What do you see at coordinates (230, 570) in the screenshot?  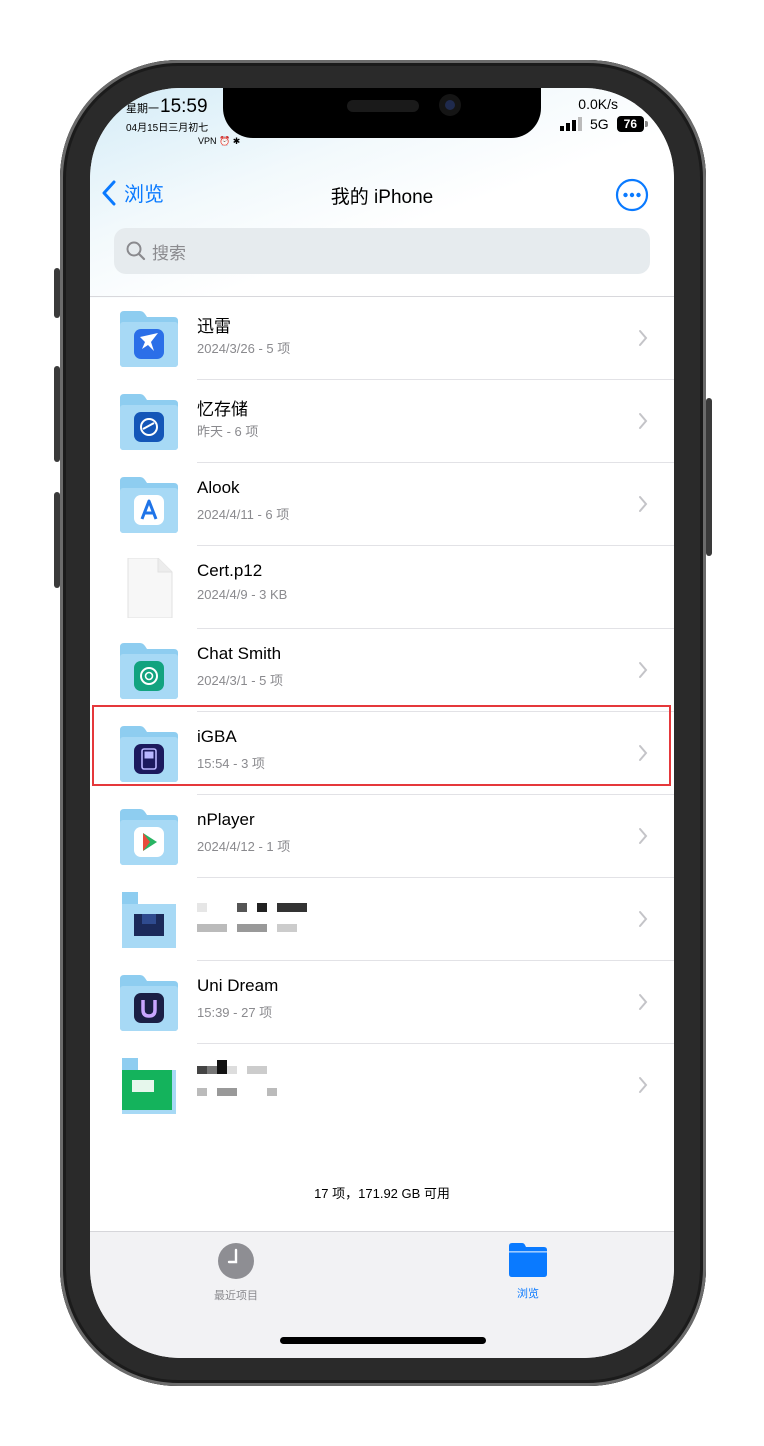 I see `file-name: Cert.p12` at bounding box center [230, 570].